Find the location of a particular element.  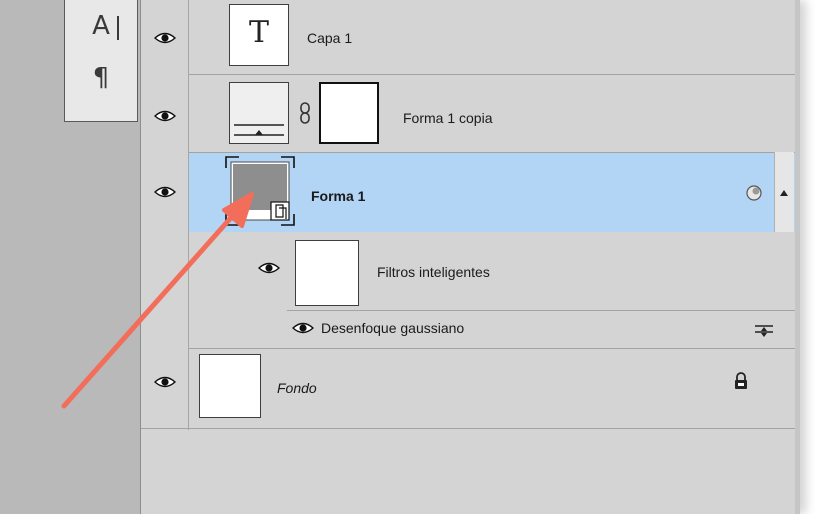

layer-name-forma-1: Forma 1 is located at coordinates (338, 196).